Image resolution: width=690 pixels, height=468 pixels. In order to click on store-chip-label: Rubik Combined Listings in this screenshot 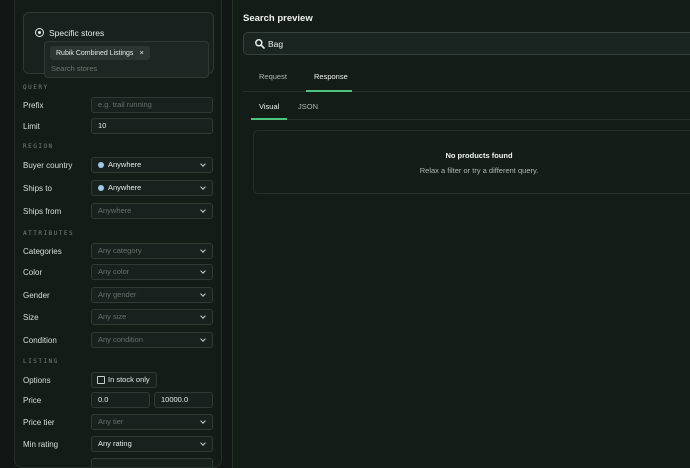, I will do `click(95, 53)`.